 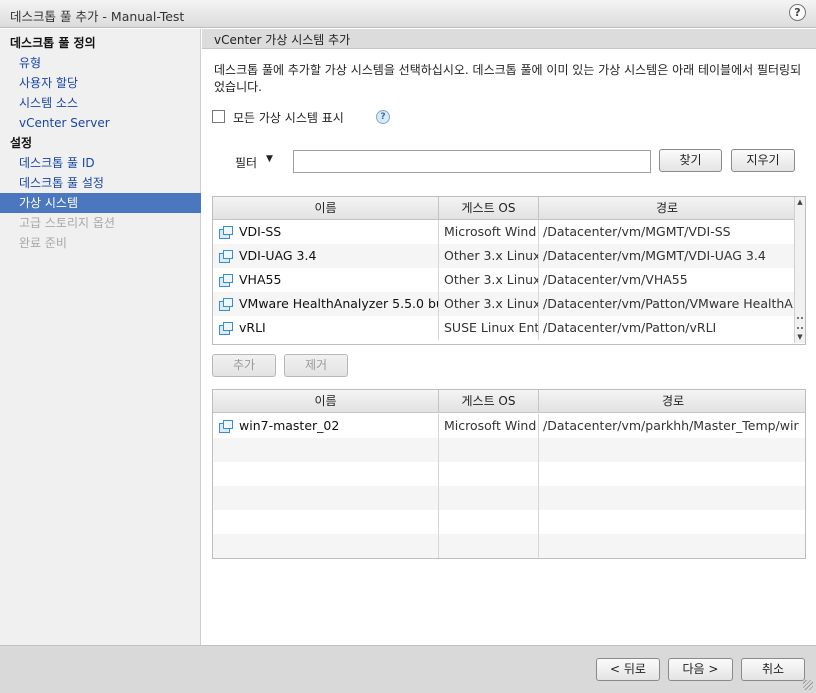 What do you see at coordinates (628, 669) in the screenshot?
I see `back-button: < 뒤로` at bounding box center [628, 669].